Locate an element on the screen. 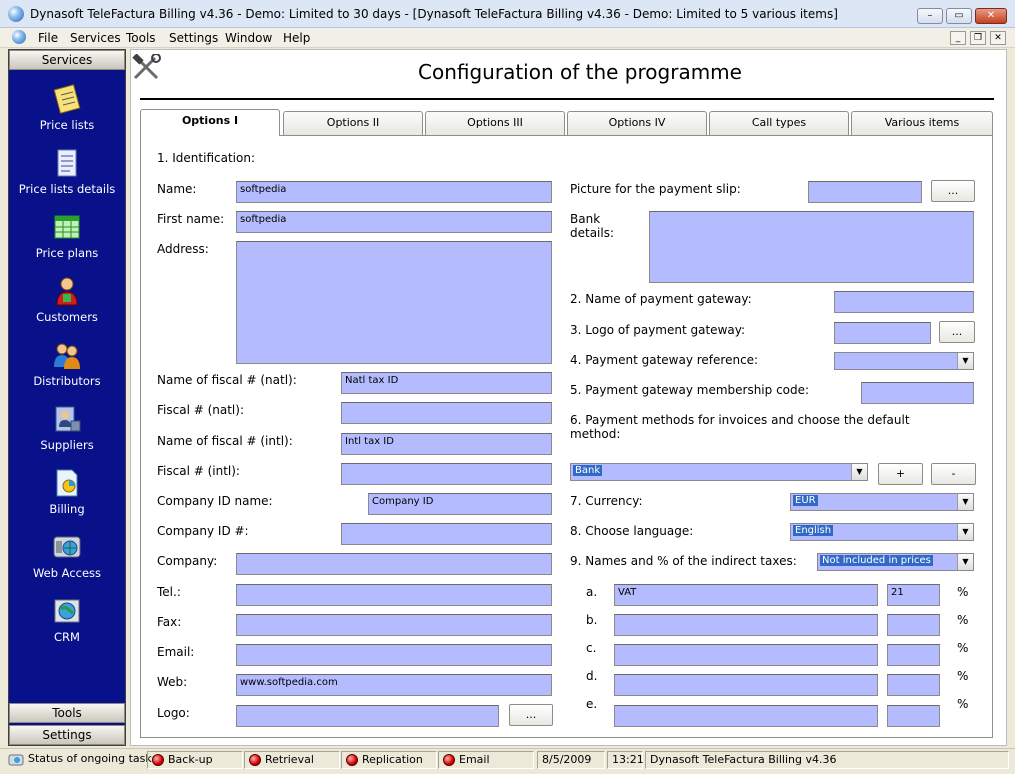 The image size is (1015, 774). minimize-button: – is located at coordinates (930, 16).